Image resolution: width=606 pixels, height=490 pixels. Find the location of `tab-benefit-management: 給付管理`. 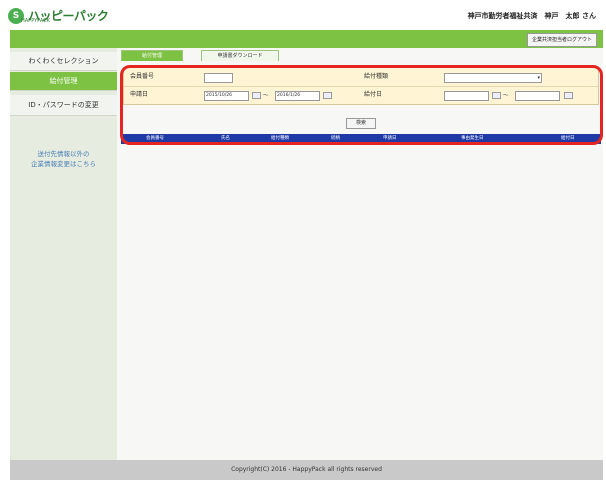

tab-benefit-management: 給付管理 is located at coordinates (152, 55).